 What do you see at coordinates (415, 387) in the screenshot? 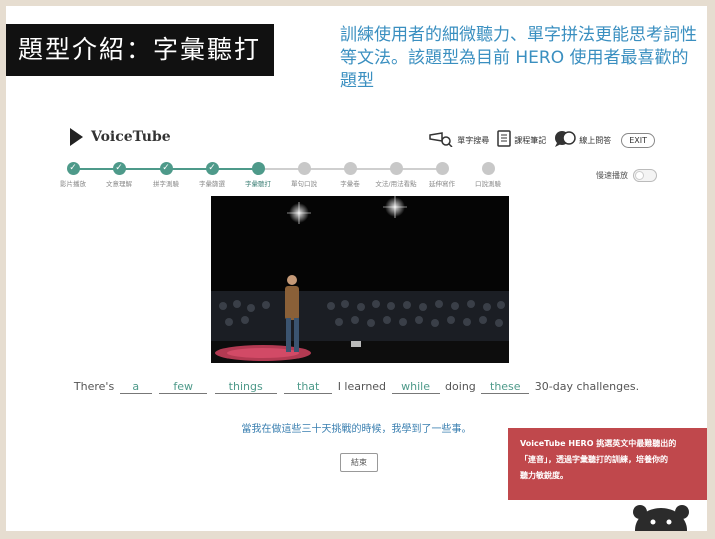
I see `answer-blank: while` at bounding box center [415, 387].